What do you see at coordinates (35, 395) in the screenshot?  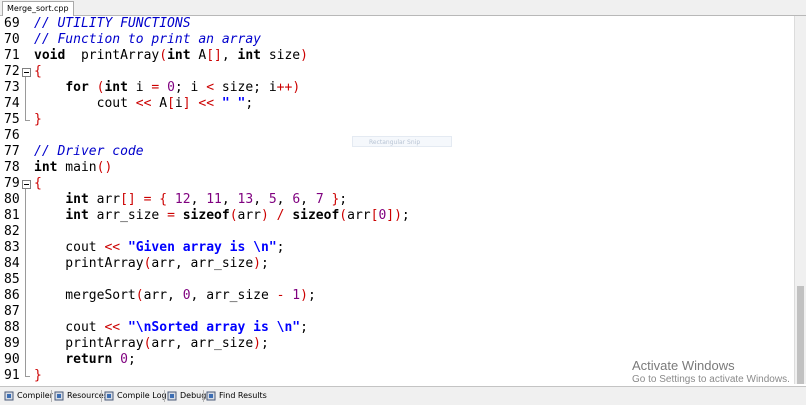 I see `bottom-tab-label: Compiler` at bounding box center [35, 395].